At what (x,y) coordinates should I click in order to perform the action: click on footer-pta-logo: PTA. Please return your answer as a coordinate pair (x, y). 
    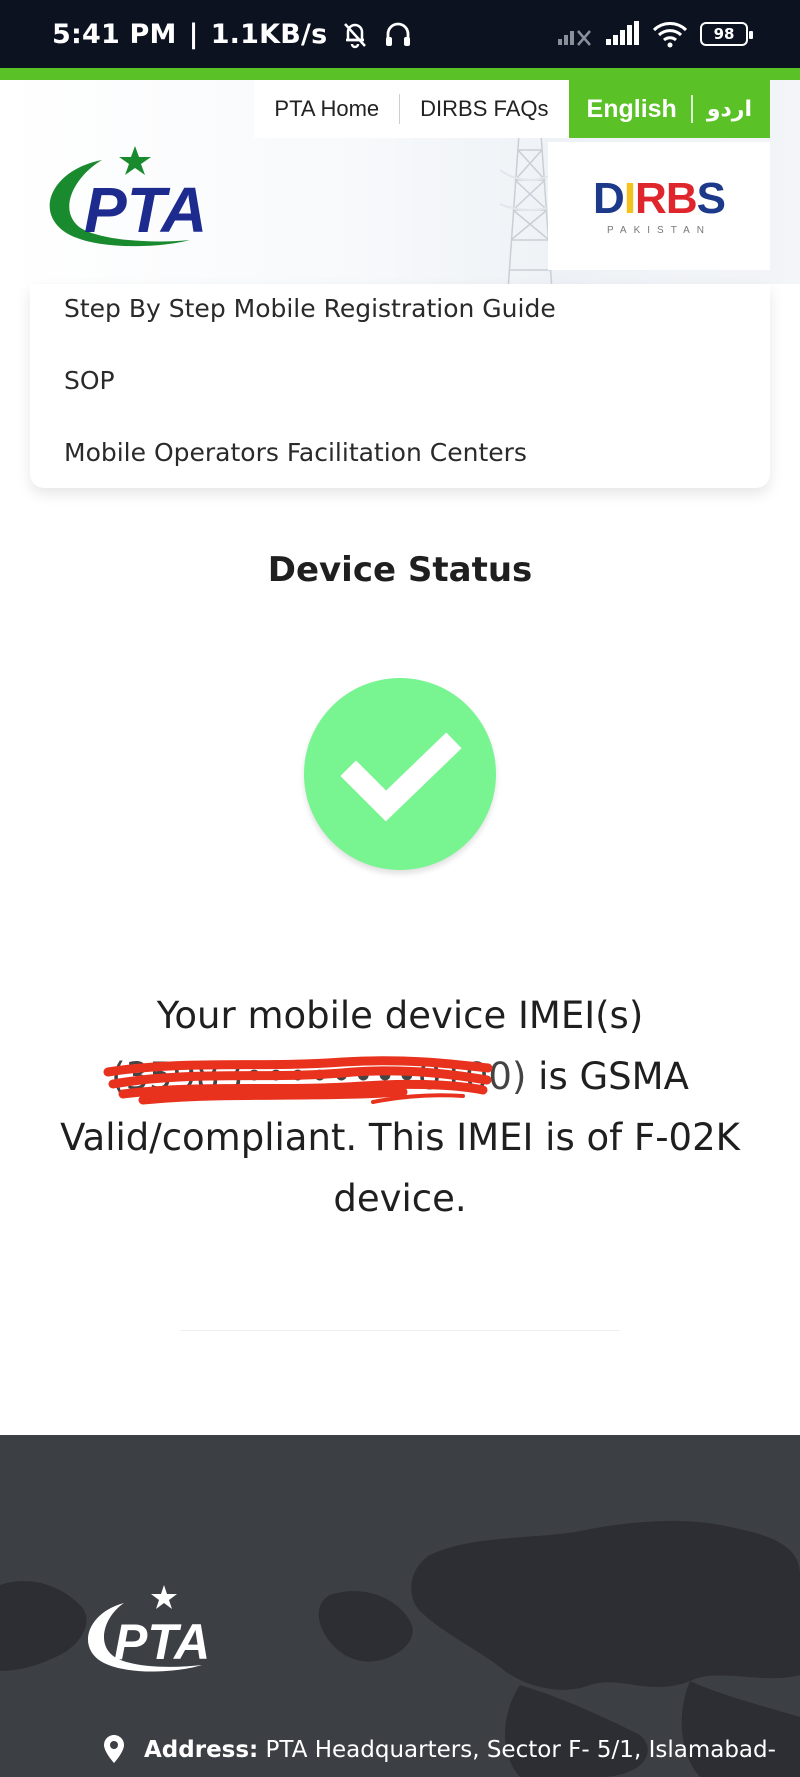
    Looking at the image, I should click on (160, 1633).